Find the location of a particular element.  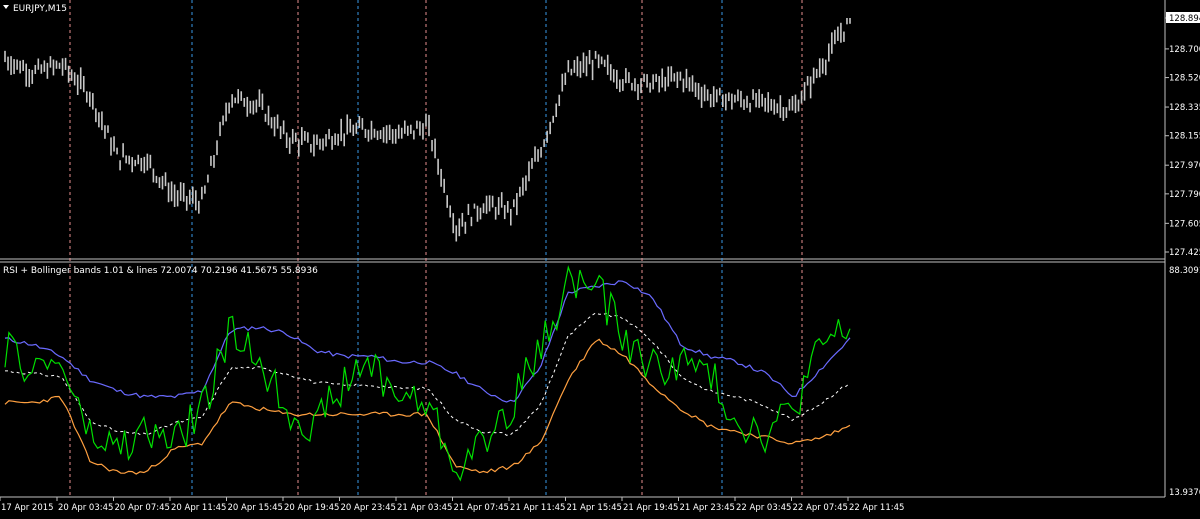

triangle-down-icon is located at coordinates (6, 7).